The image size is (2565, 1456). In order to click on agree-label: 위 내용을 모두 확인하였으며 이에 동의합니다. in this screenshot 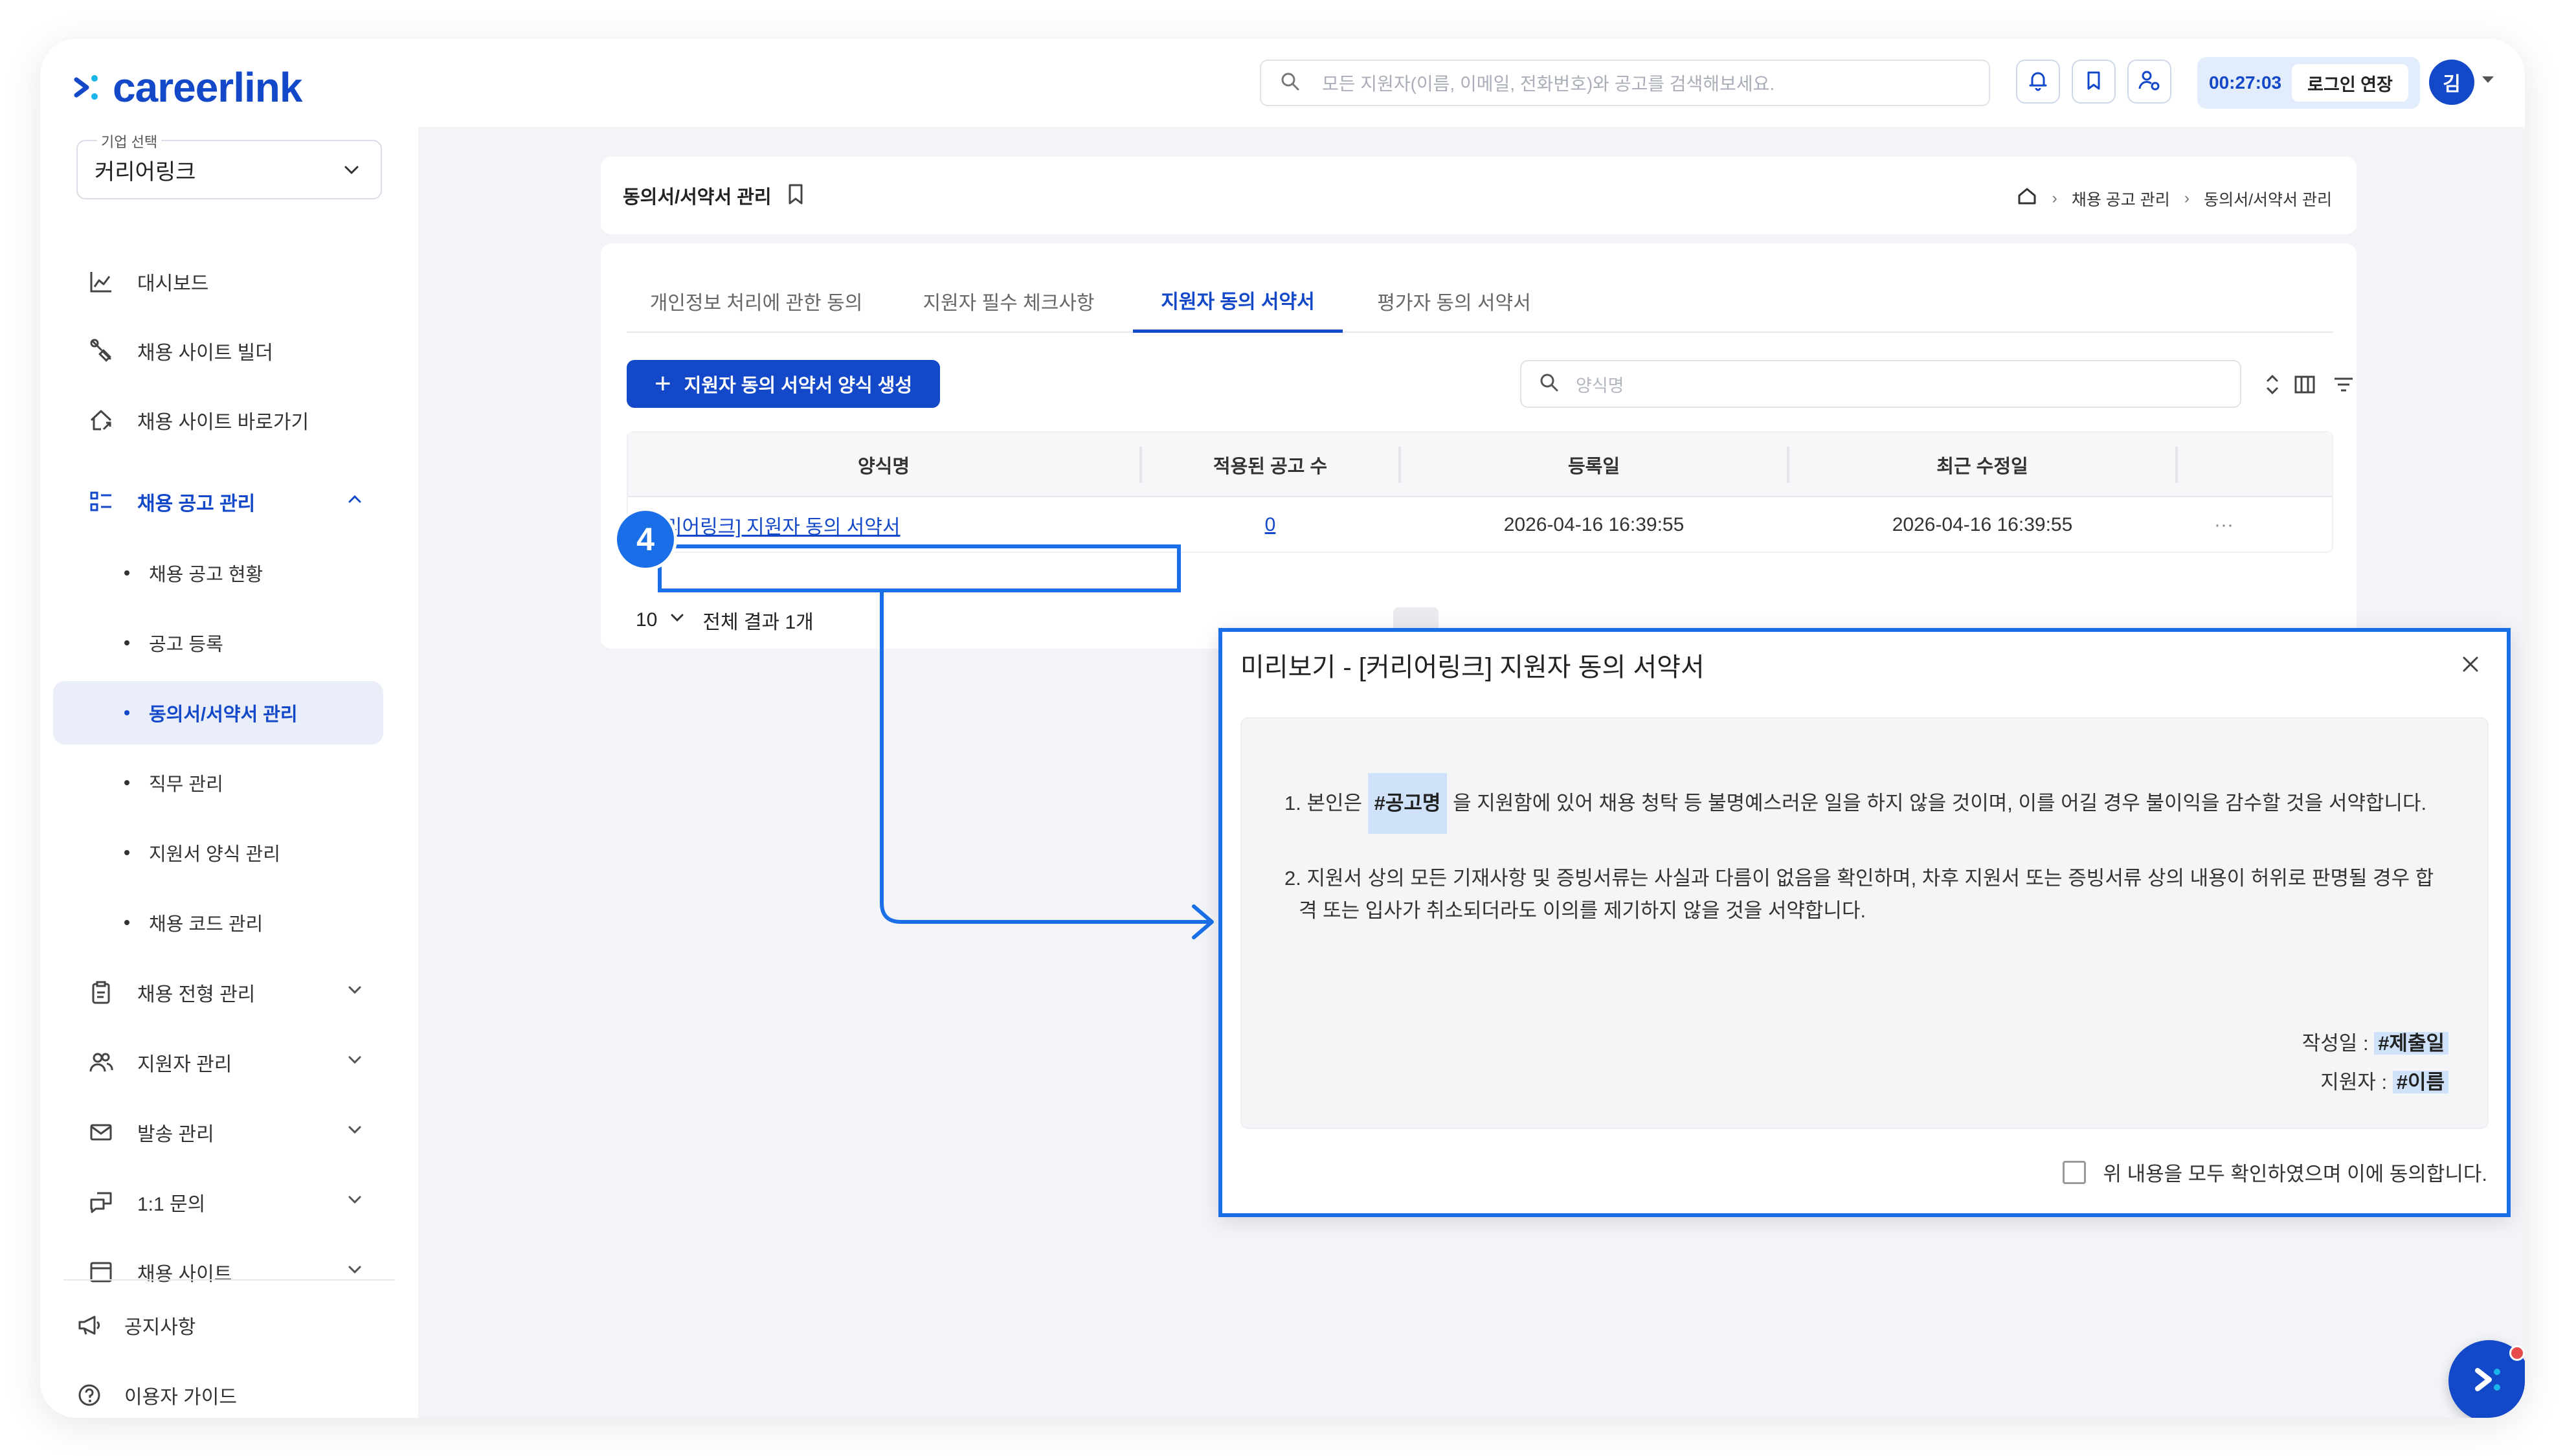, I will do `click(2295, 1174)`.